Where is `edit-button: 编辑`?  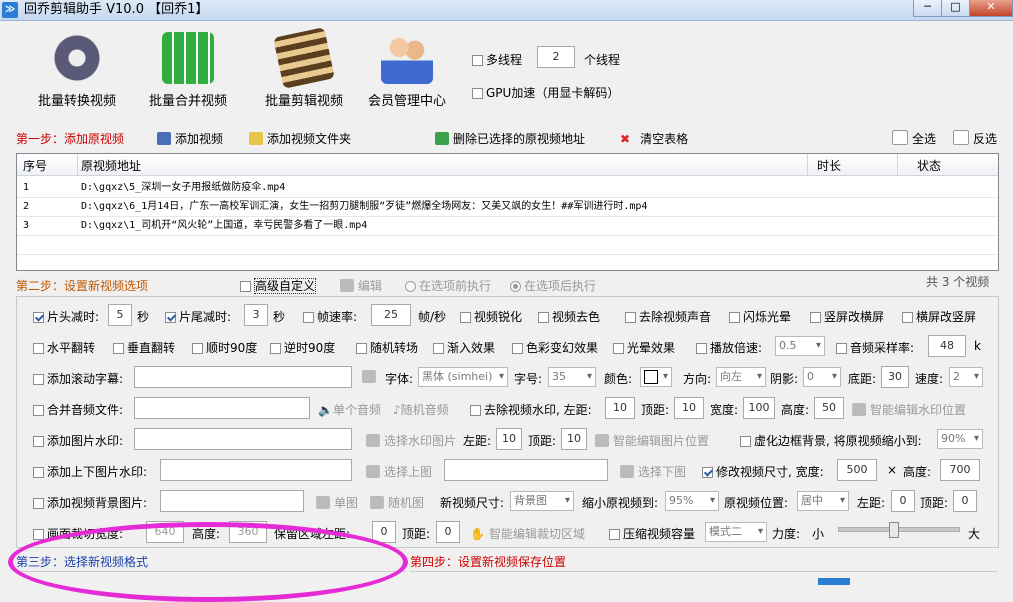
edit-button: 编辑 is located at coordinates (361, 285).